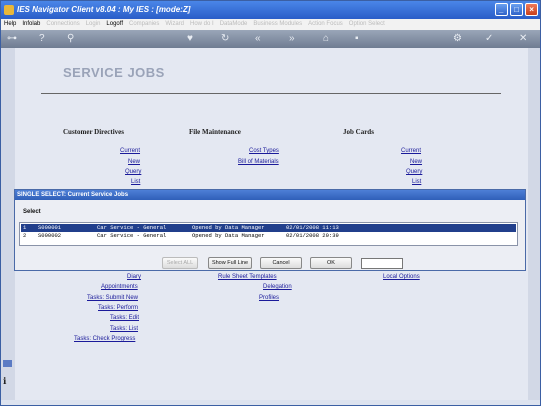 The width and height of the screenshot is (541, 406). What do you see at coordinates (457, 39) in the screenshot?
I see `settings-icon: ⚙` at bounding box center [457, 39].